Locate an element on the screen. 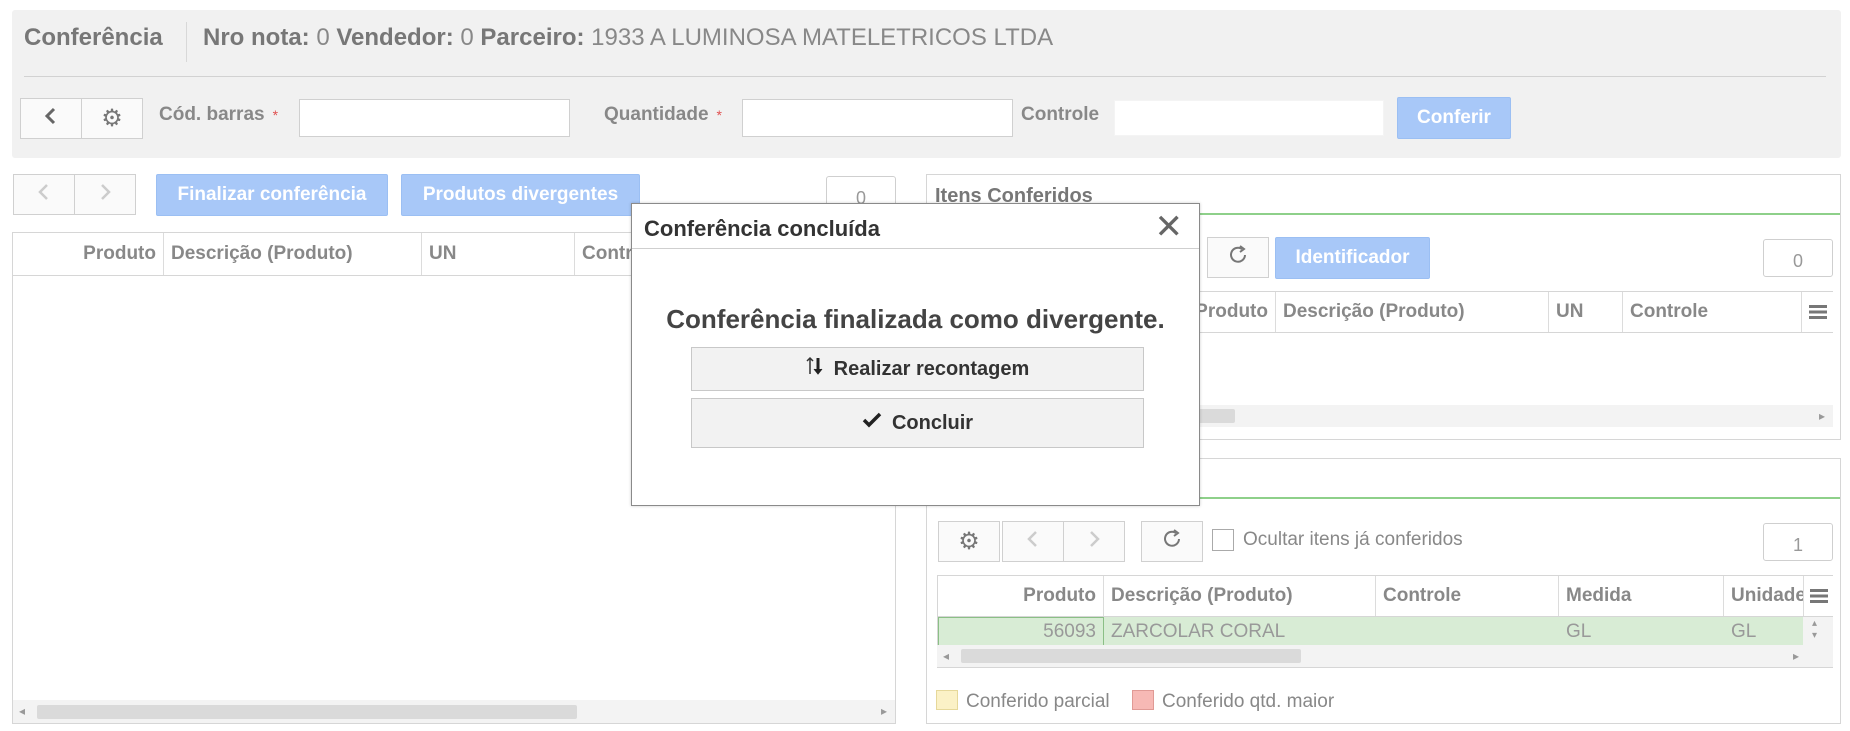 The width and height of the screenshot is (1850, 731). quantidade-label: Quantidade * is located at coordinates (663, 115).